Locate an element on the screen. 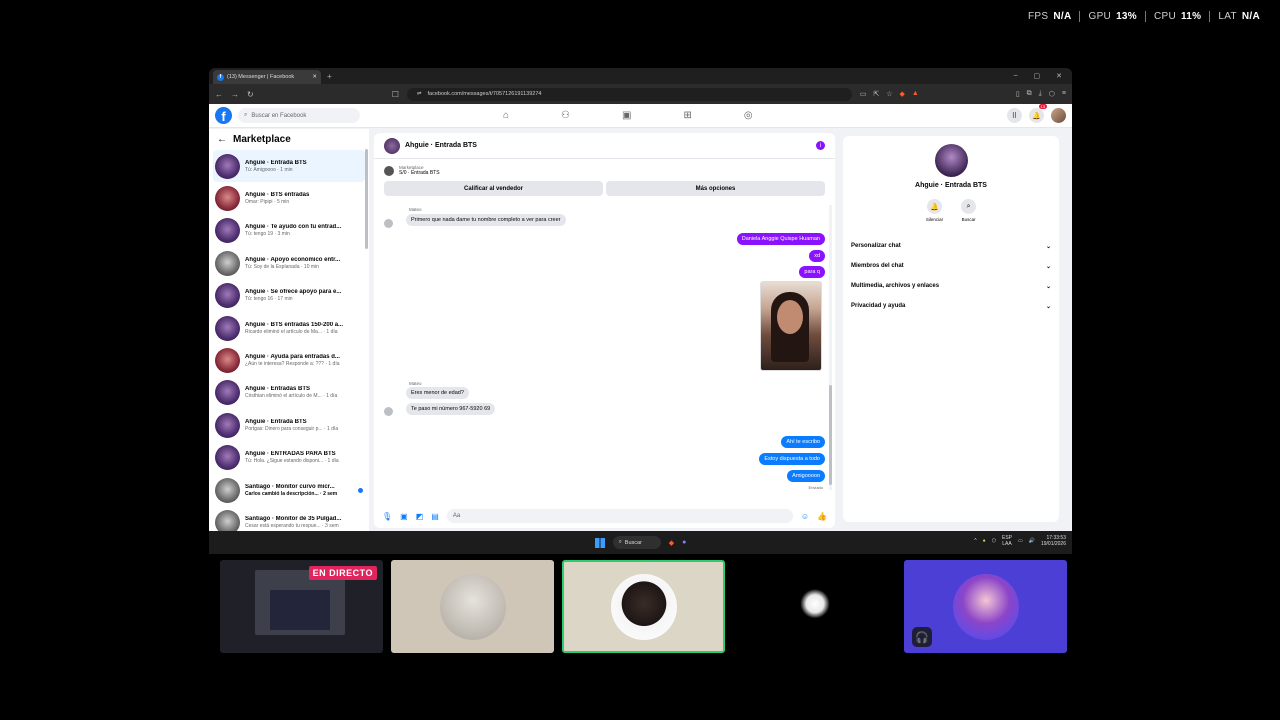 This screenshot has width=1280, height=720. details-name: Ahguie · Entrada BTS is located at coordinates (951, 185).